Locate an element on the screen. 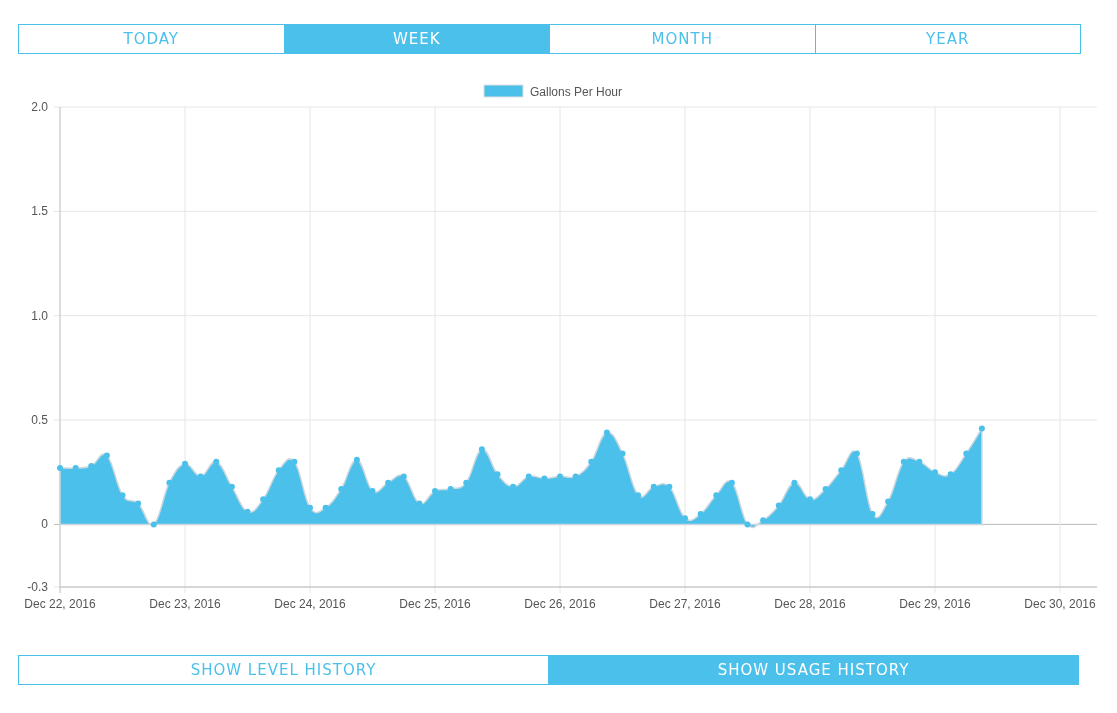 This screenshot has height=713, width=1117. y-axis-label: 1.0 is located at coordinates (39, 315).